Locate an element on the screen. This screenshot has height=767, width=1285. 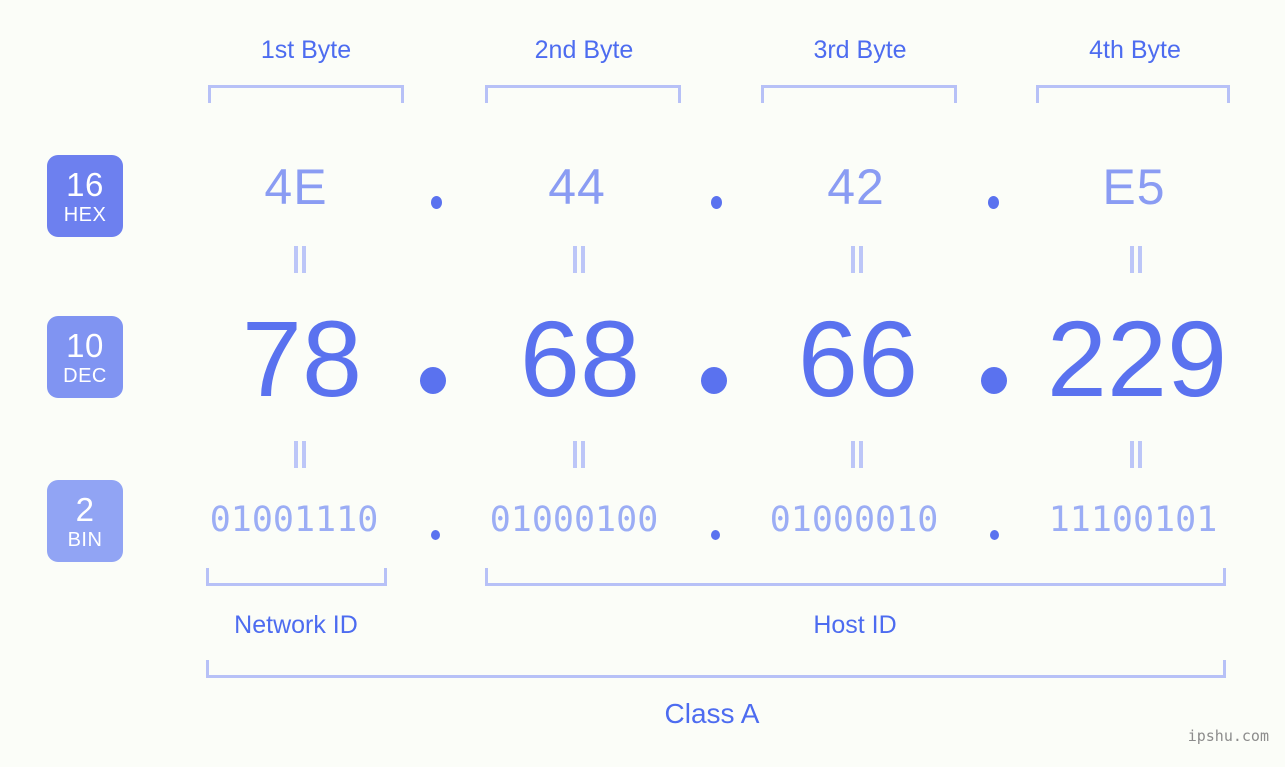
base-badge-bin-number: 2 is located at coordinates (85, 509).